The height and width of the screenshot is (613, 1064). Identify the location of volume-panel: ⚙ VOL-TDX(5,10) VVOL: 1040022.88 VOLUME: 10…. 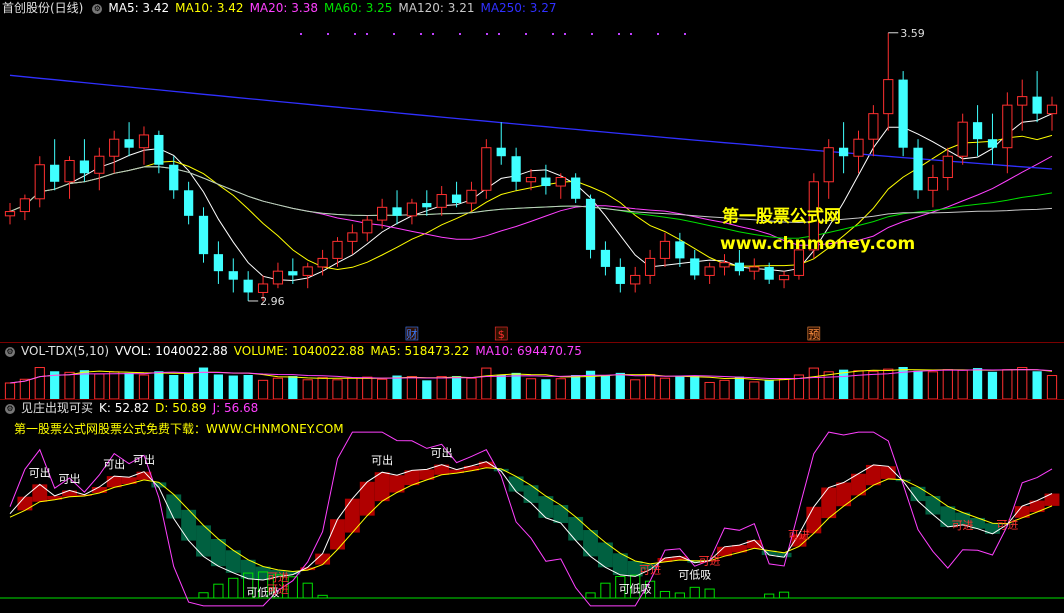
(532, 371).